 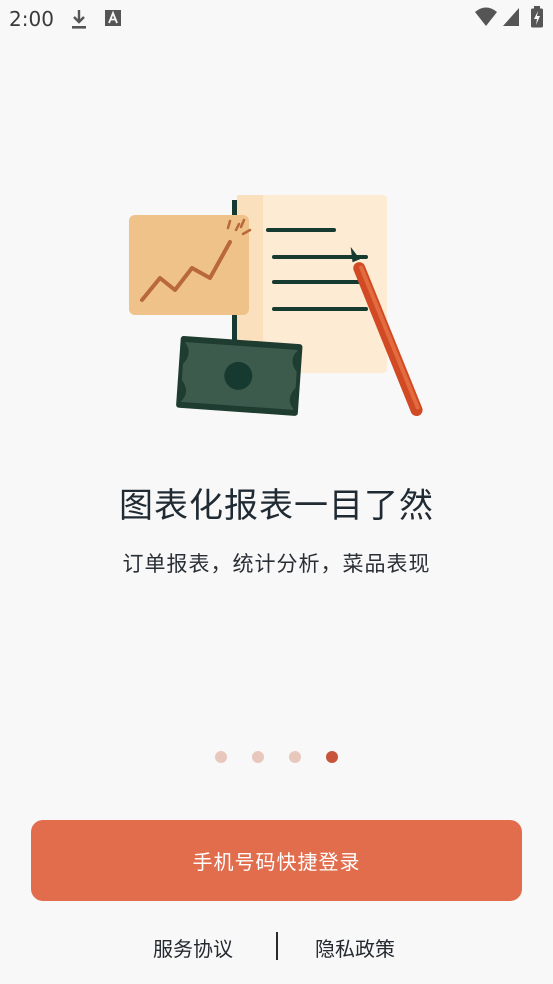 I want to click on onboarding-subtitle: 订单报表，统计分析，菜品表现, so click(x=276, y=564).